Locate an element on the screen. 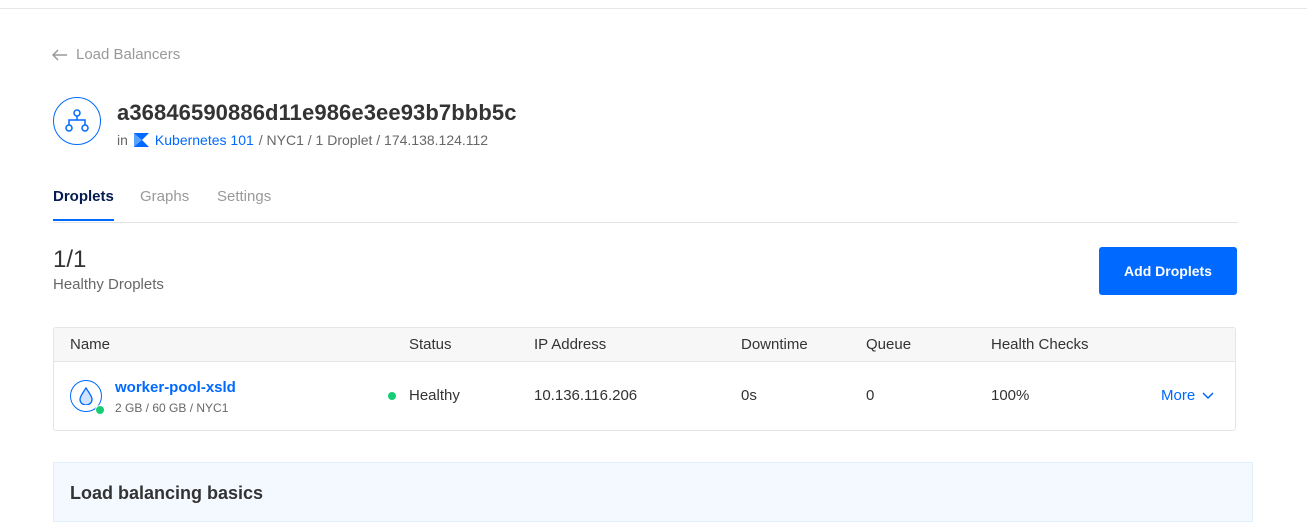  more-menu-button: More is located at coordinates (1187, 395).